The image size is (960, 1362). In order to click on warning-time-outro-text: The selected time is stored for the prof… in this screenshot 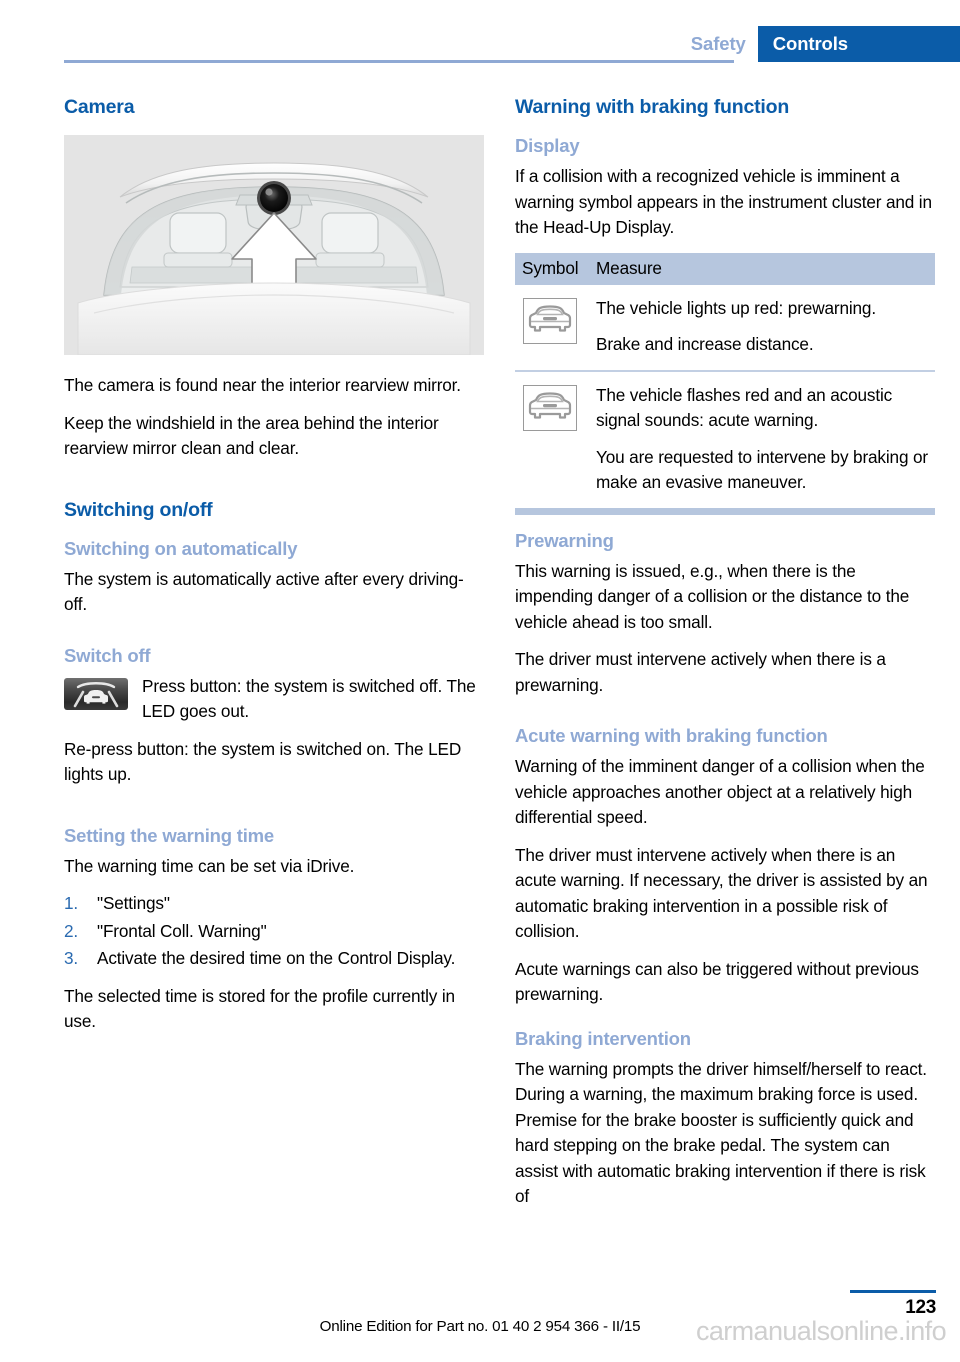, I will do `click(259, 1008)`.